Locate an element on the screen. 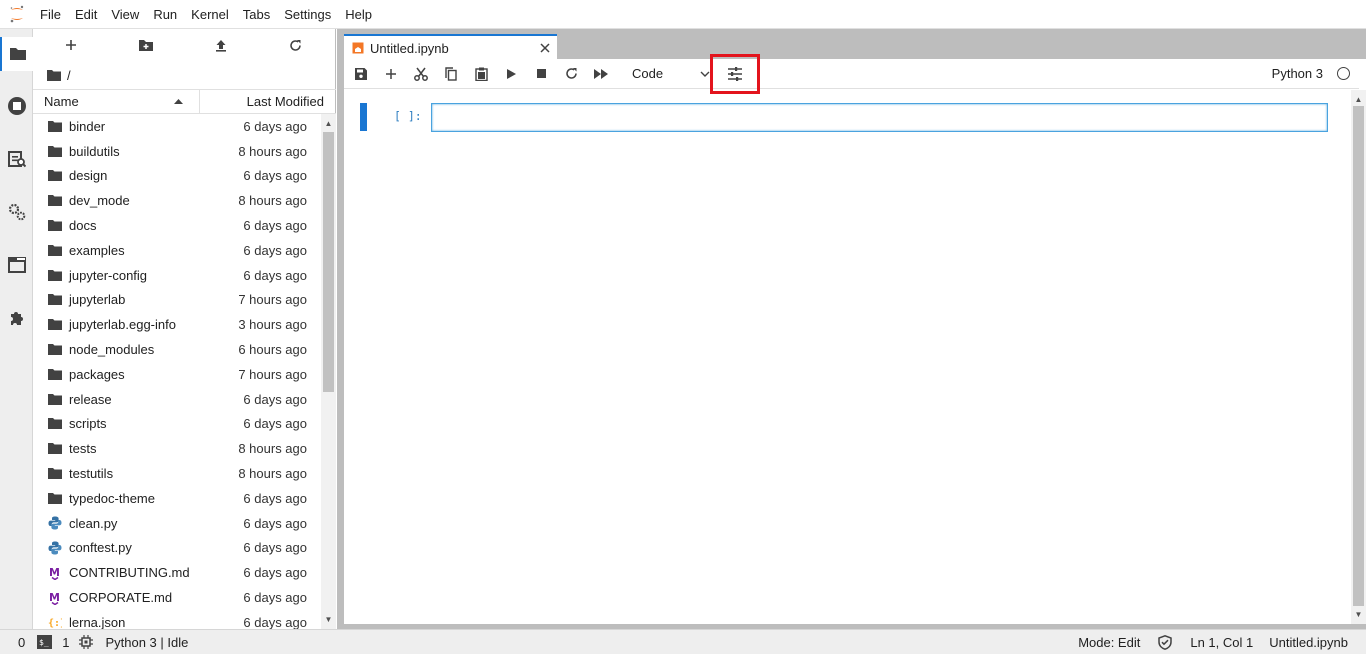 This screenshot has width=1366, height=655. new-launcher-button is located at coordinates (70, 45).